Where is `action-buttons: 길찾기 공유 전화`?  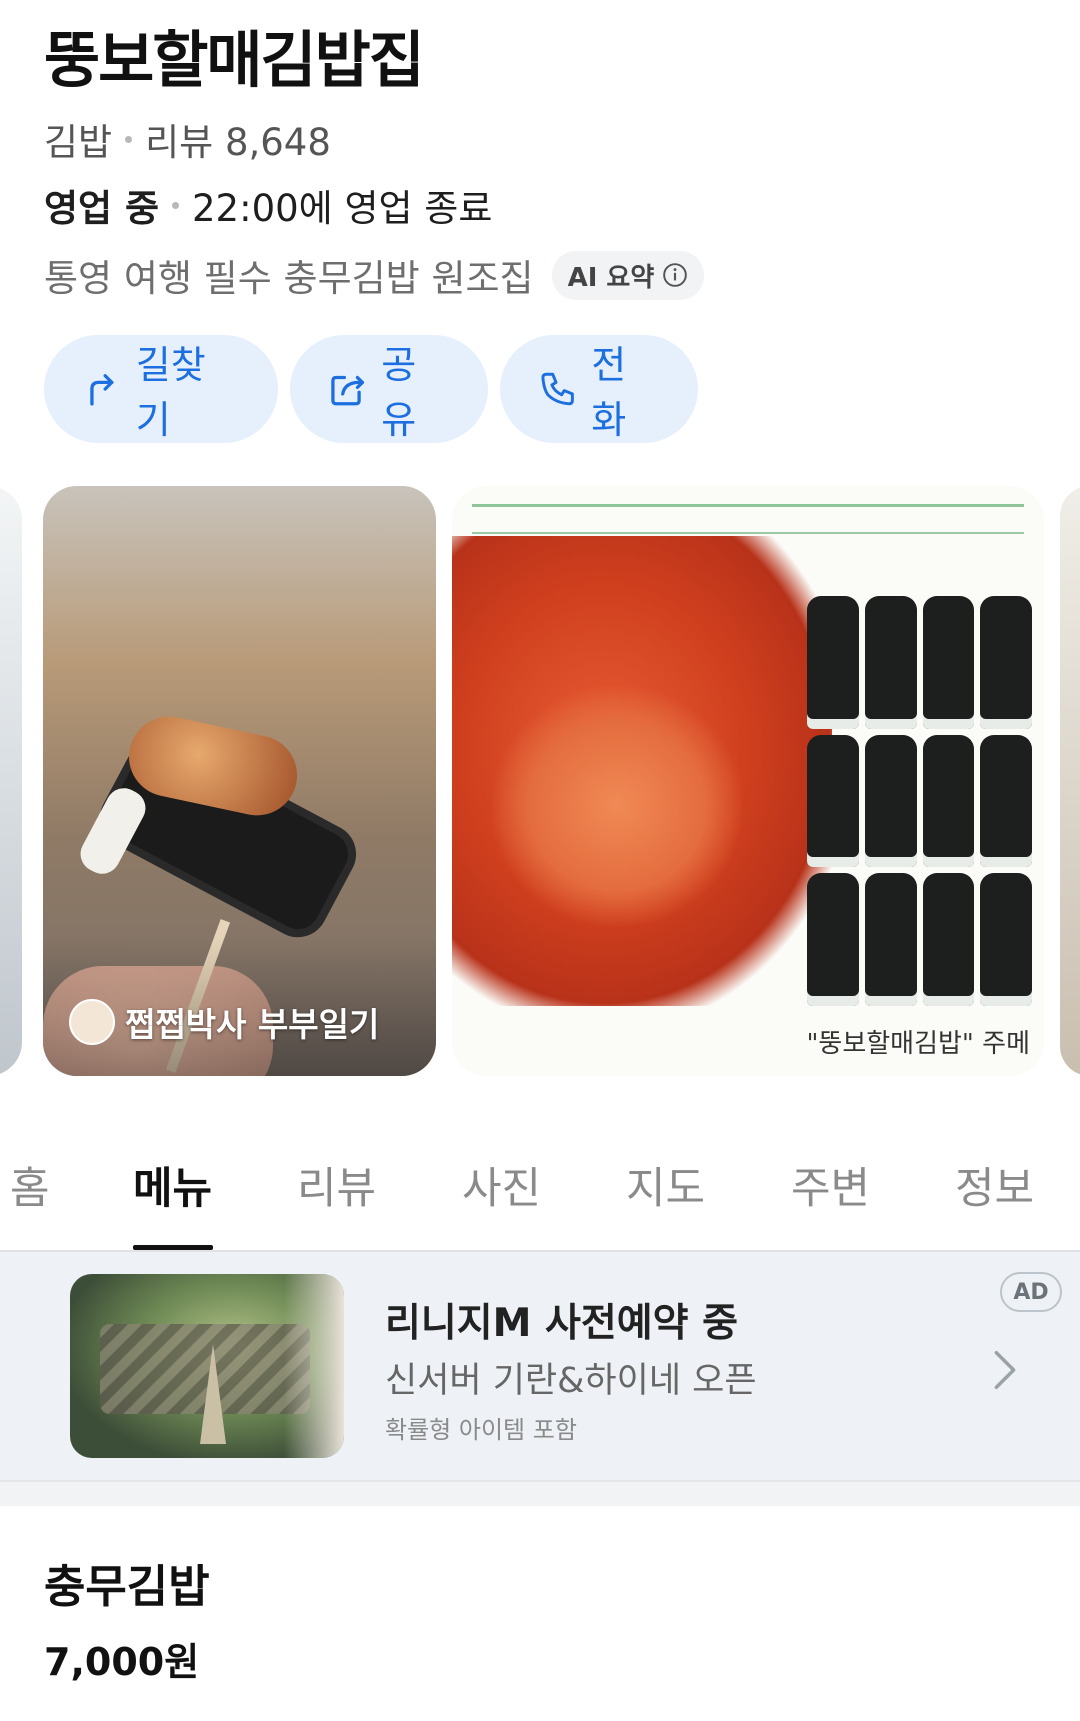
action-buttons: 길찾기 공유 전화 is located at coordinates (371, 389).